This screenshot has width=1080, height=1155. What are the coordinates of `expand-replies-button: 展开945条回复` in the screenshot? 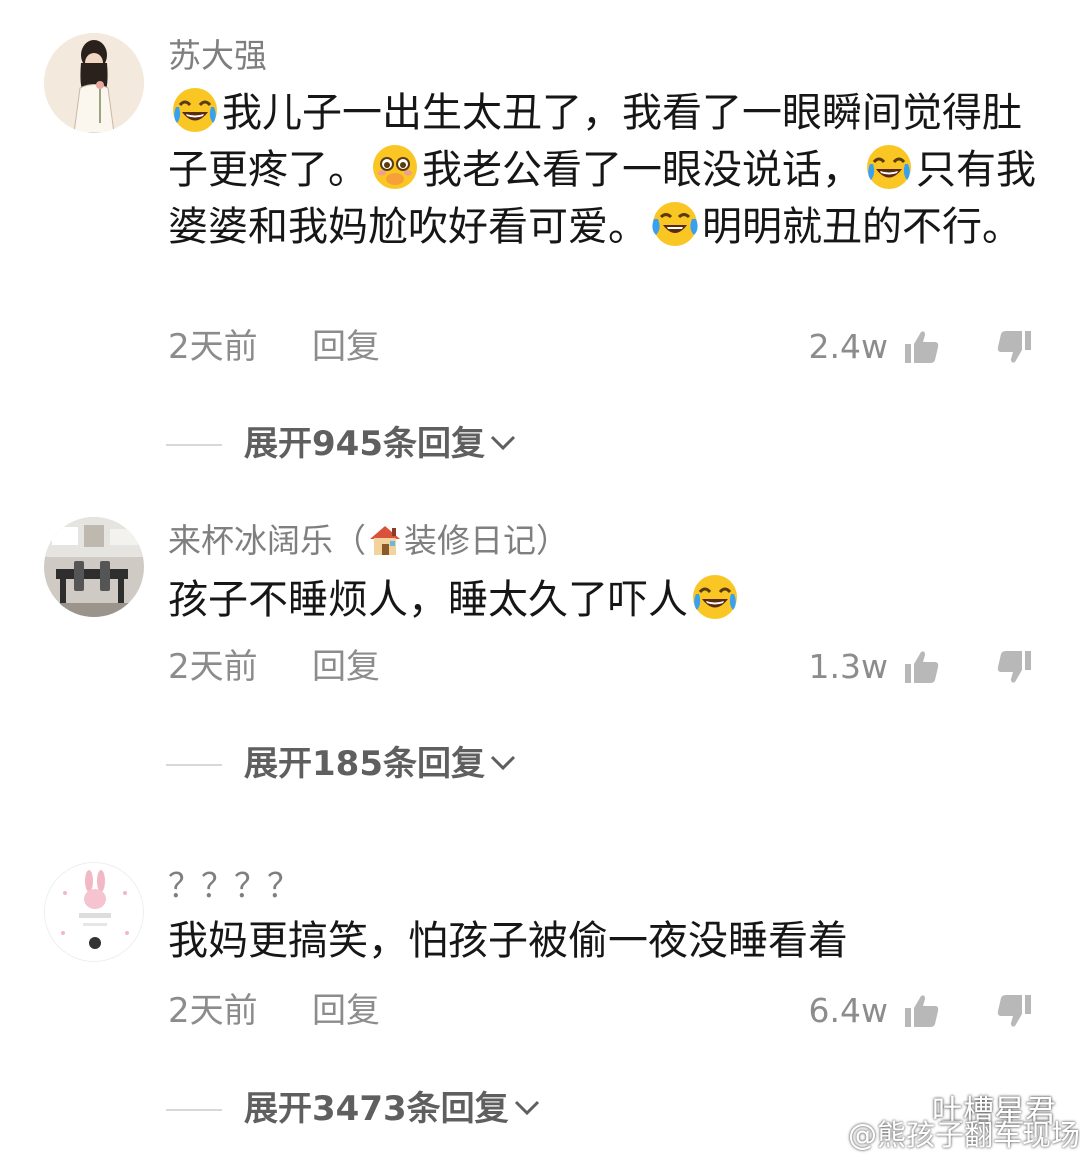 It's located at (376, 444).